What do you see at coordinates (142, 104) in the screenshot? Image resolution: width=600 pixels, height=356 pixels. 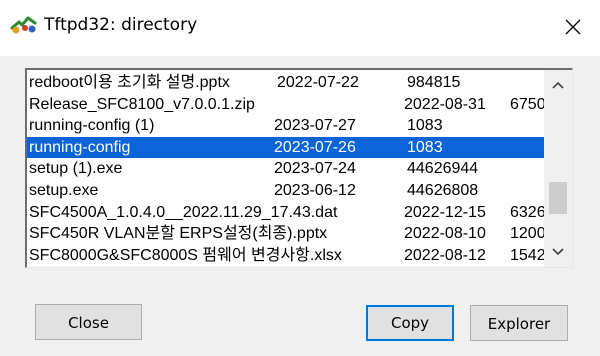 I see `file-name: Release_SFC8100_v7.0.0.1.zip` at bounding box center [142, 104].